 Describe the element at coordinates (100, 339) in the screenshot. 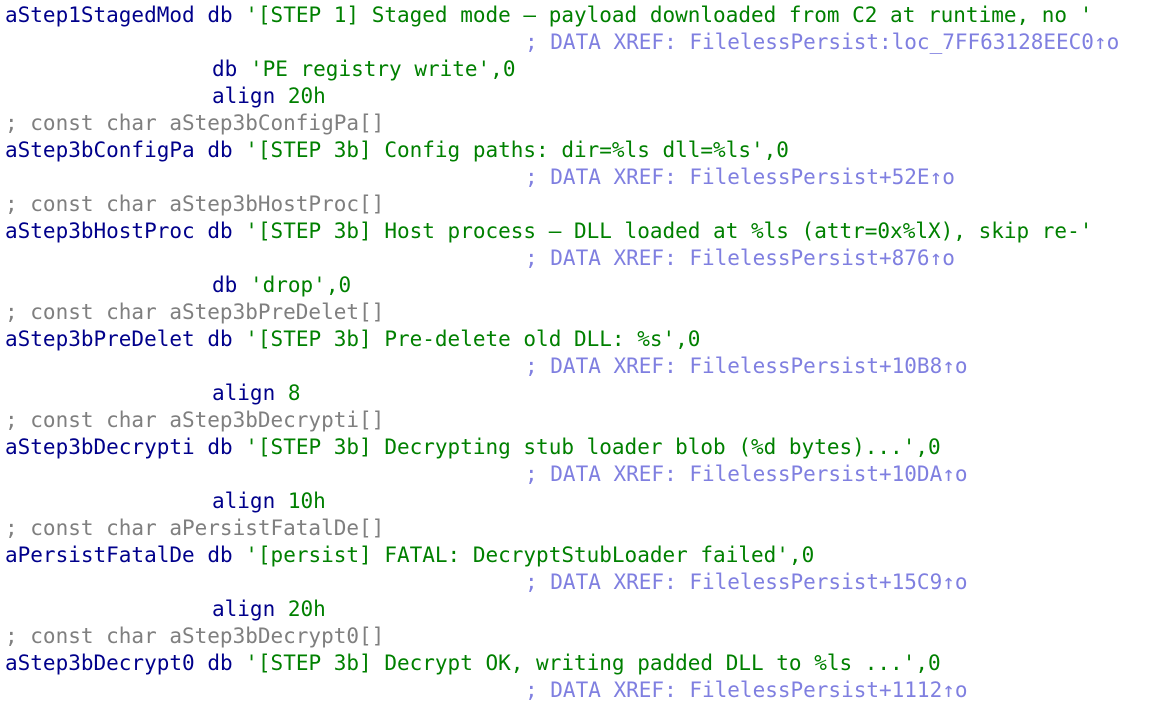

I see `label-name: aStep3bPreDelet` at that location.